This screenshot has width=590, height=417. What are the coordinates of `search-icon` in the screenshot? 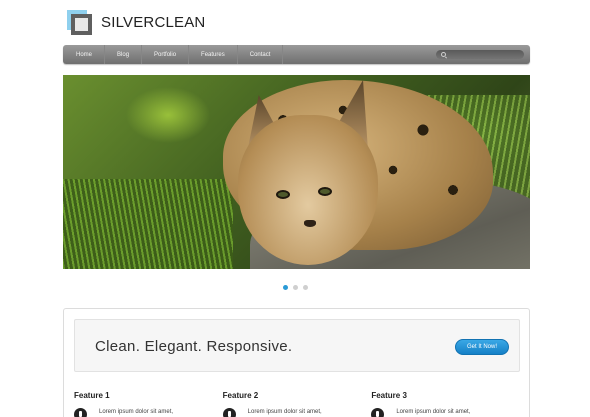 It's located at (443, 54).